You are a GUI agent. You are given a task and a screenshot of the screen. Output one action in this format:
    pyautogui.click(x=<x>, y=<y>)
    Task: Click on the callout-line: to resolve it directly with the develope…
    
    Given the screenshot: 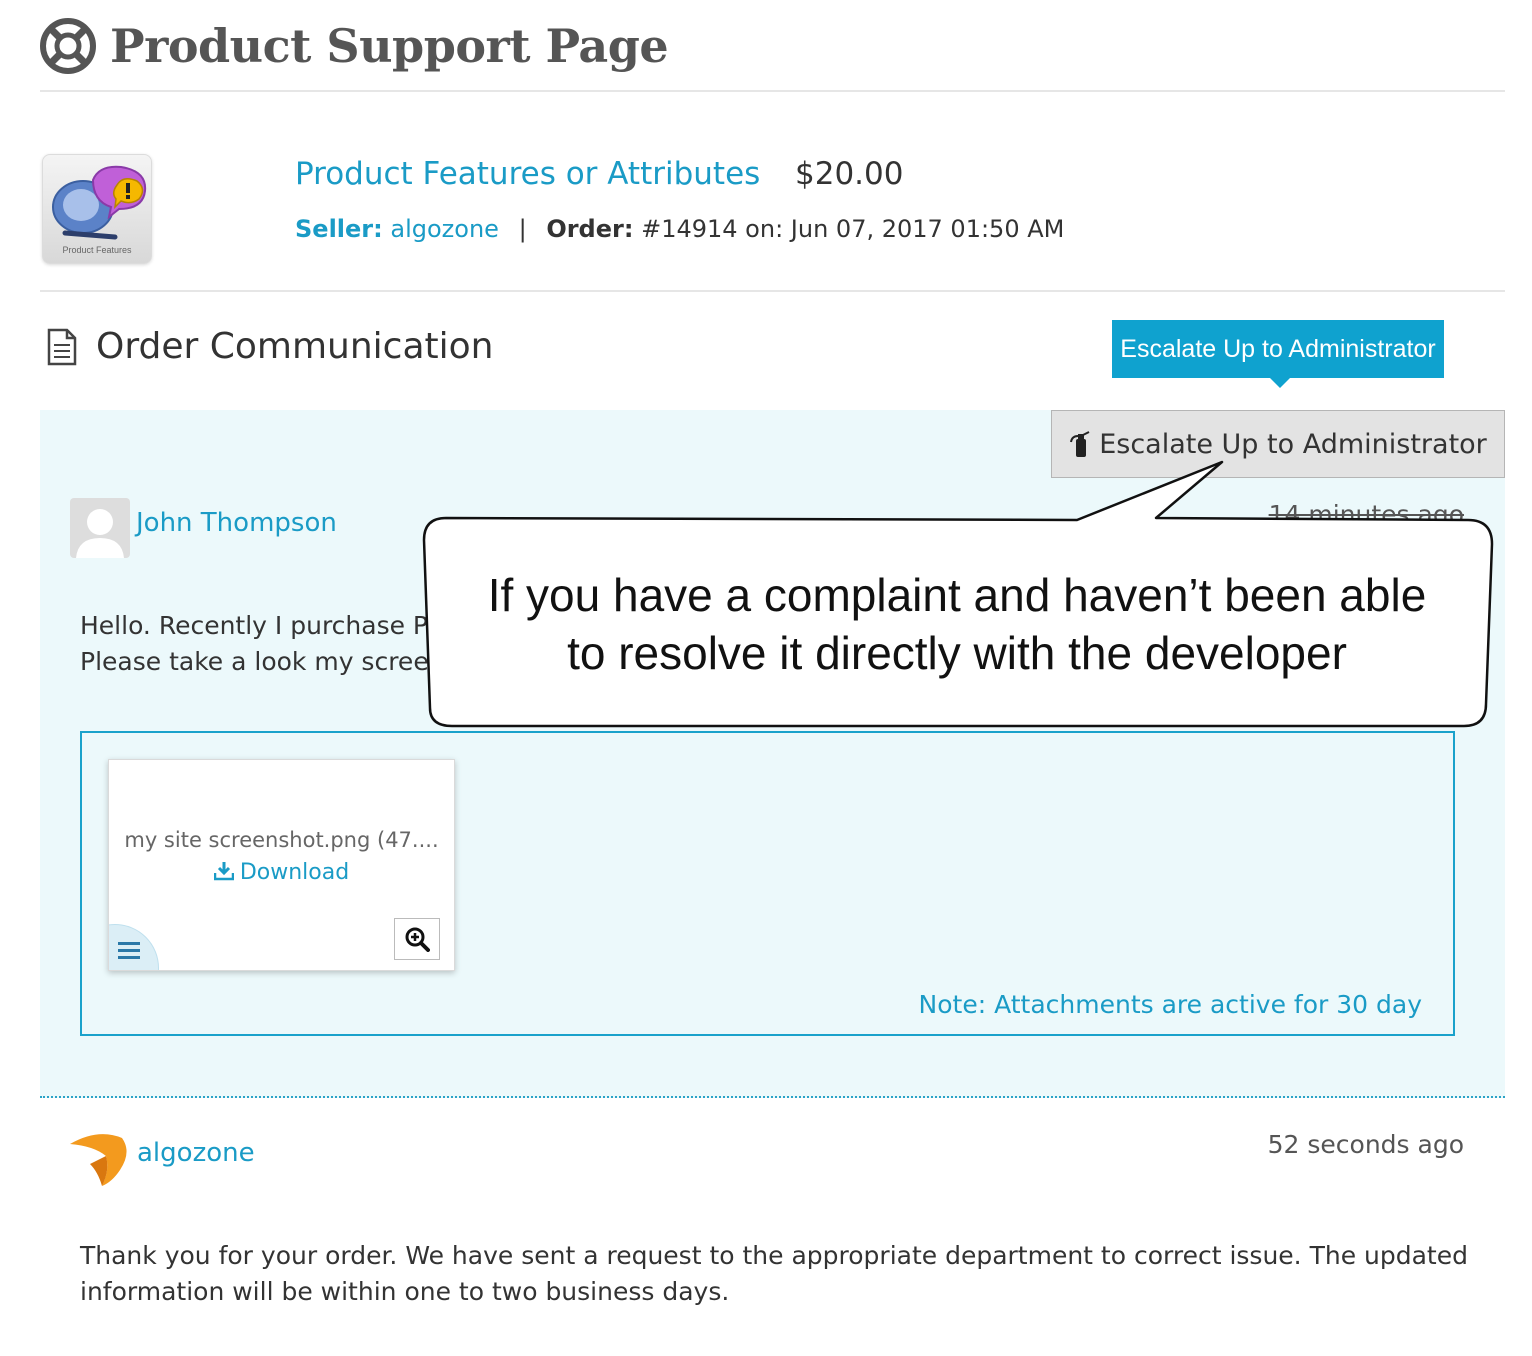 What is the action you would take?
    pyautogui.click(x=957, y=653)
    